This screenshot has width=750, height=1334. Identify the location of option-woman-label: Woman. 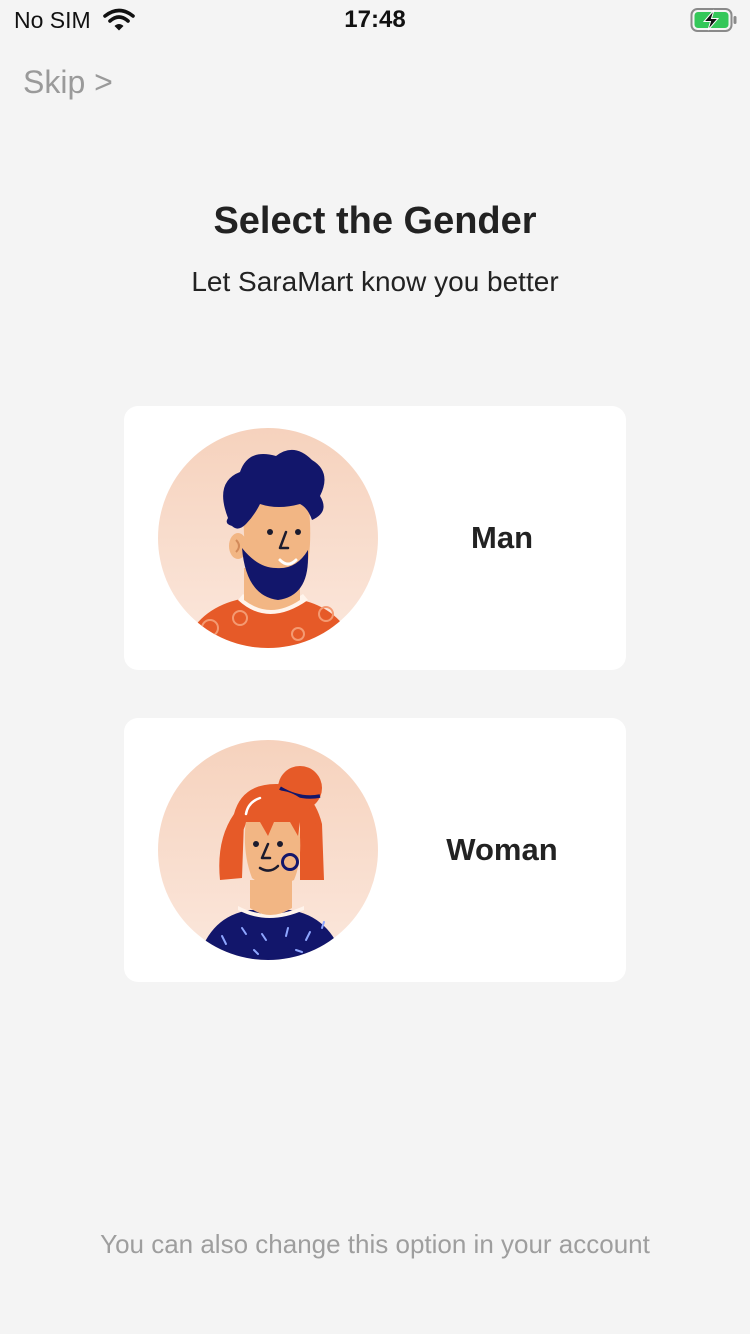
(502, 849).